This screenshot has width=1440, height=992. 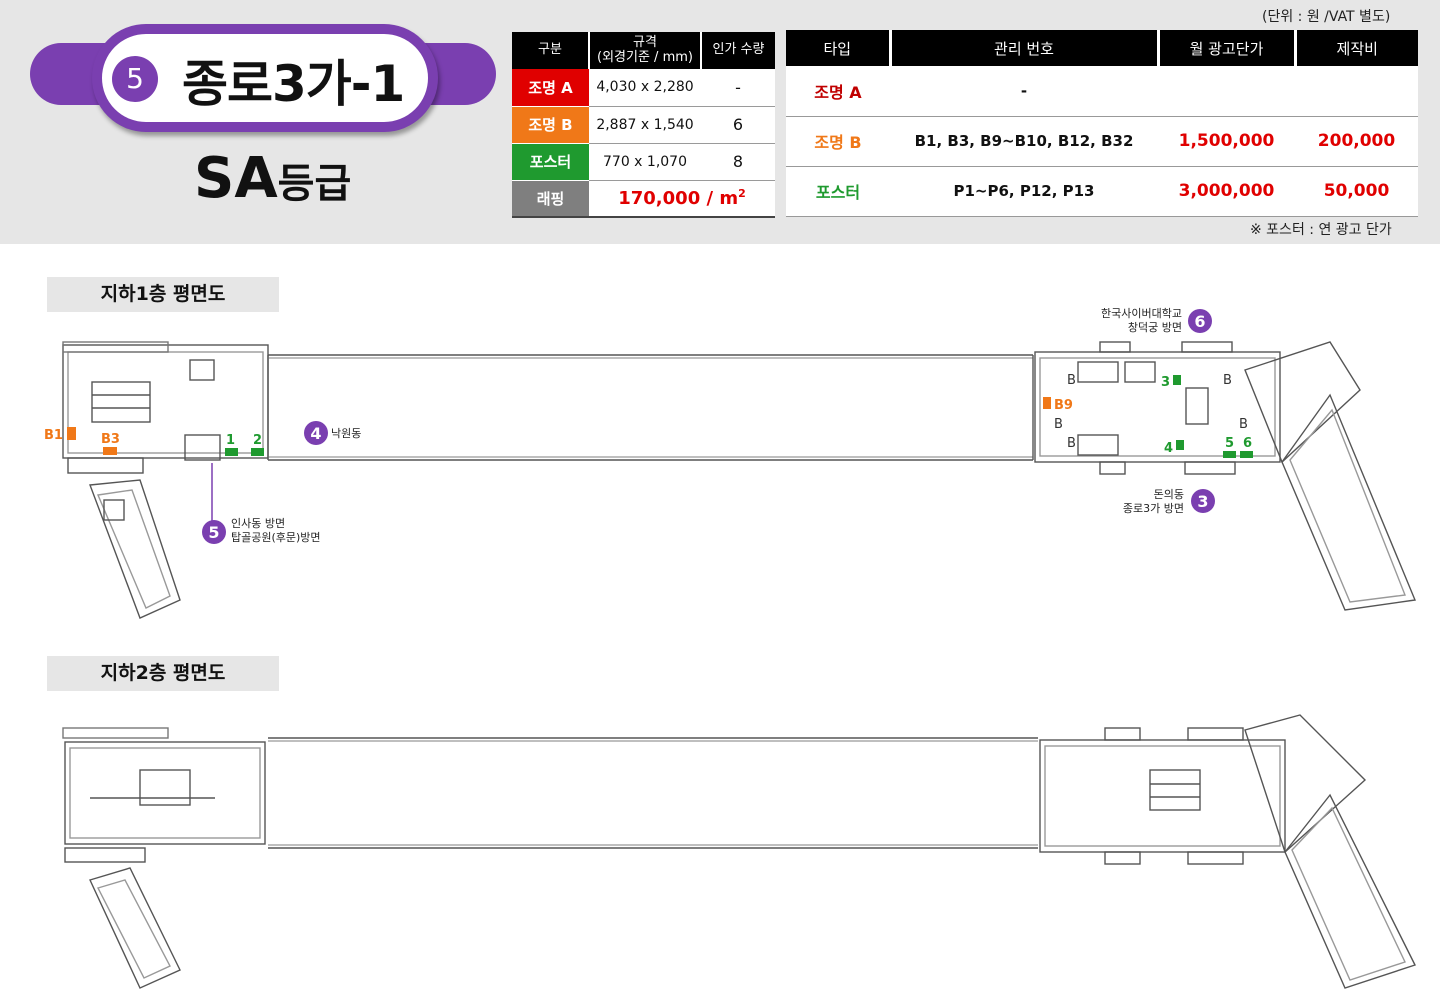 I want to click on price-codes: -, so click(x=1024, y=91).